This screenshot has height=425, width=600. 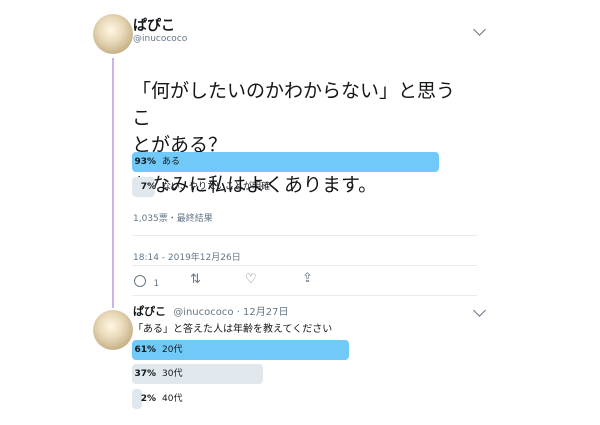 What do you see at coordinates (145, 374) in the screenshot?
I see `poll-percent: 37%` at bounding box center [145, 374].